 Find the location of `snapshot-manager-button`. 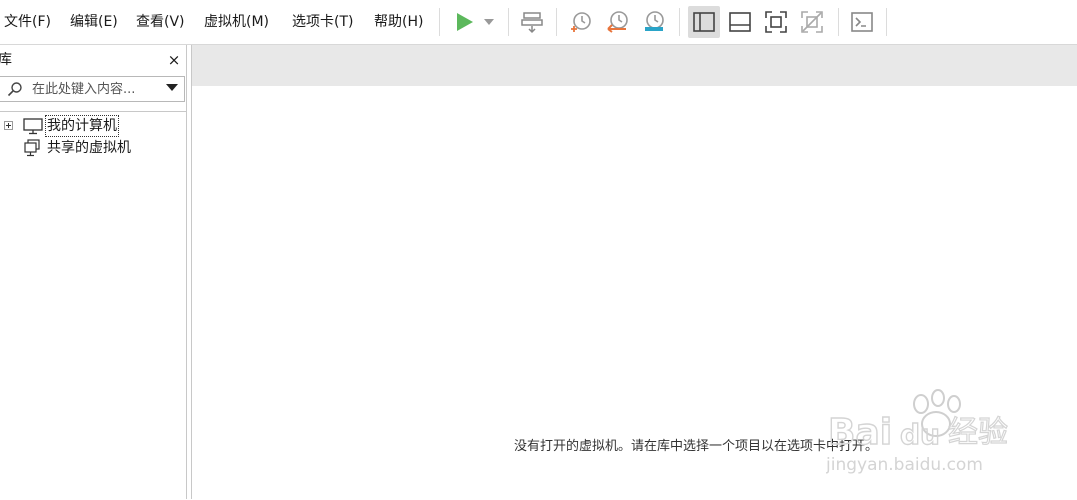

snapshot-manager-button is located at coordinates (654, 22).